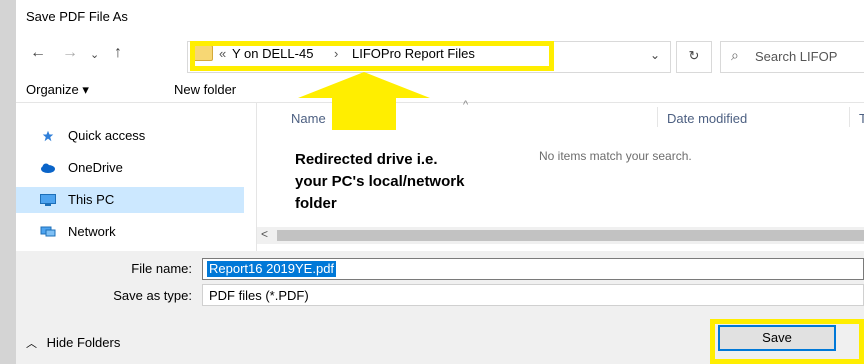  Describe the element at coordinates (440, 90) in the screenshot. I see `command-bar: Organize ▾ New folder` at that location.